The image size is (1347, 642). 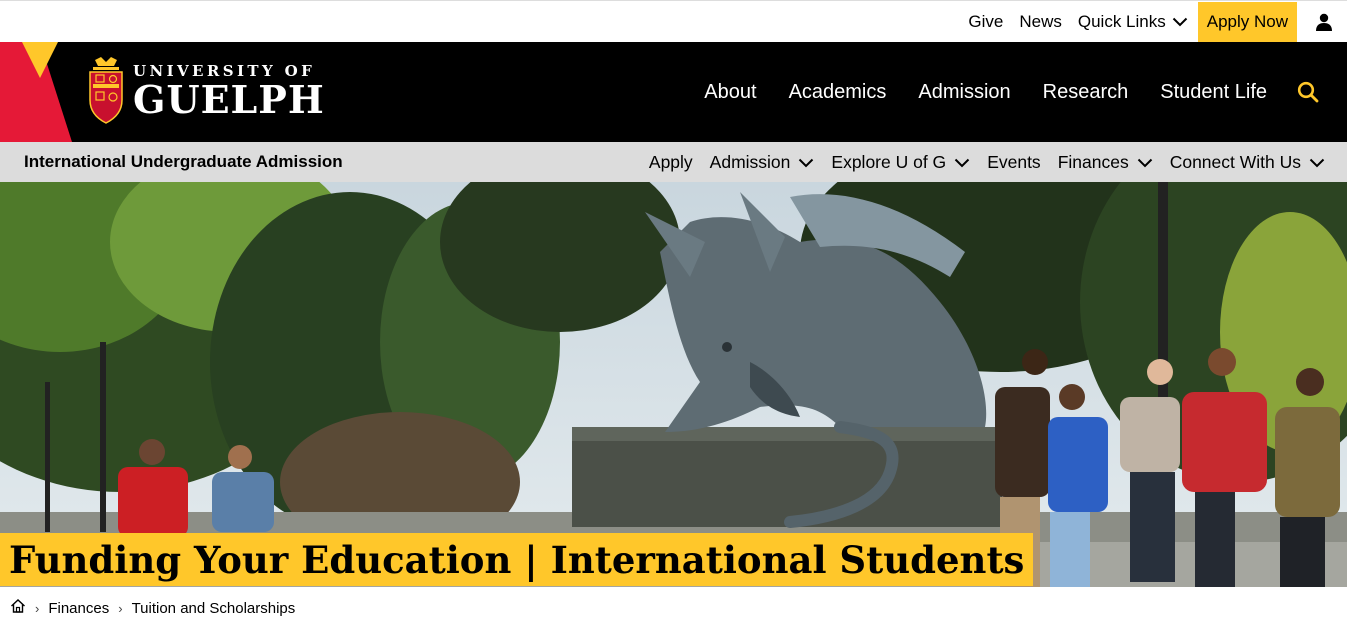 What do you see at coordinates (78, 608) in the screenshot?
I see `breadcrumb-finances: Finances` at bounding box center [78, 608].